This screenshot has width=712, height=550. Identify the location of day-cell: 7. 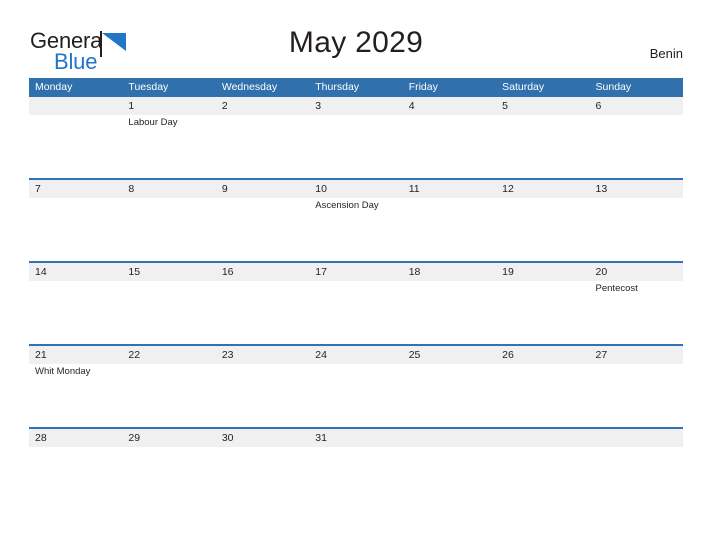
(76, 220).